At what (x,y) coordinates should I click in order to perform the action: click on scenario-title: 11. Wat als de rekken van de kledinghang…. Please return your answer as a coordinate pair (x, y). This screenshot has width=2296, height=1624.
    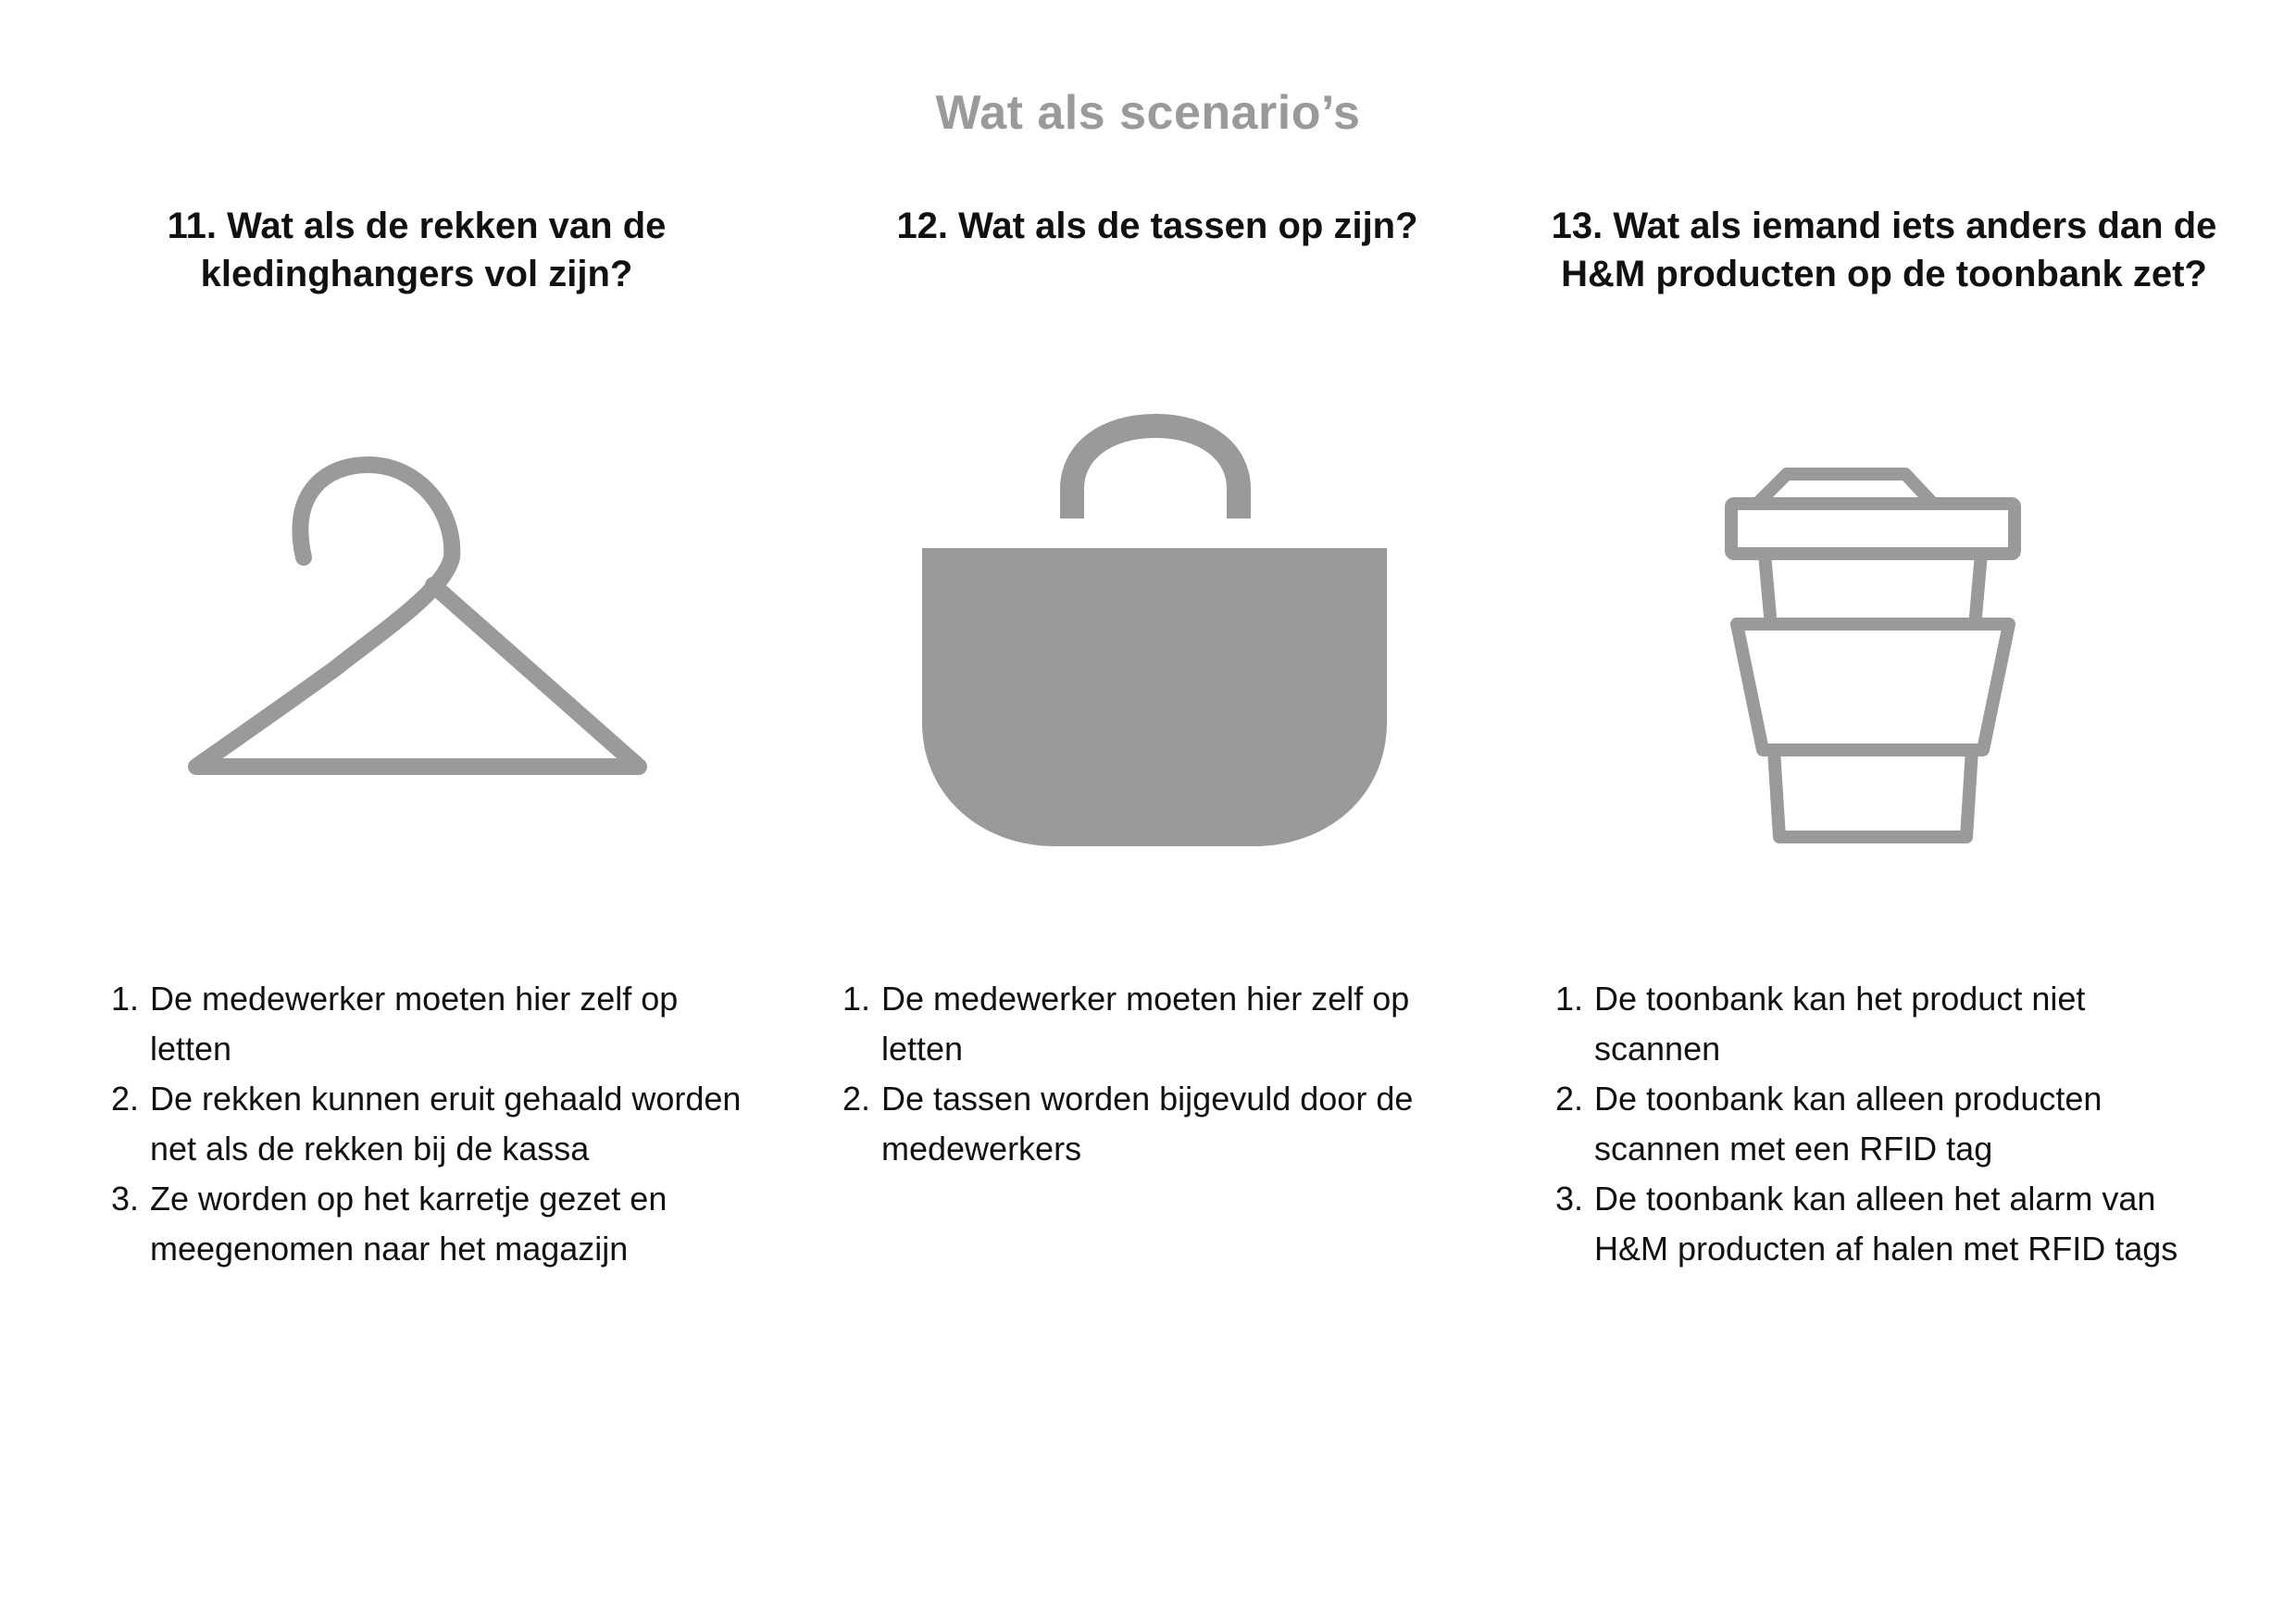
    Looking at the image, I should click on (417, 250).